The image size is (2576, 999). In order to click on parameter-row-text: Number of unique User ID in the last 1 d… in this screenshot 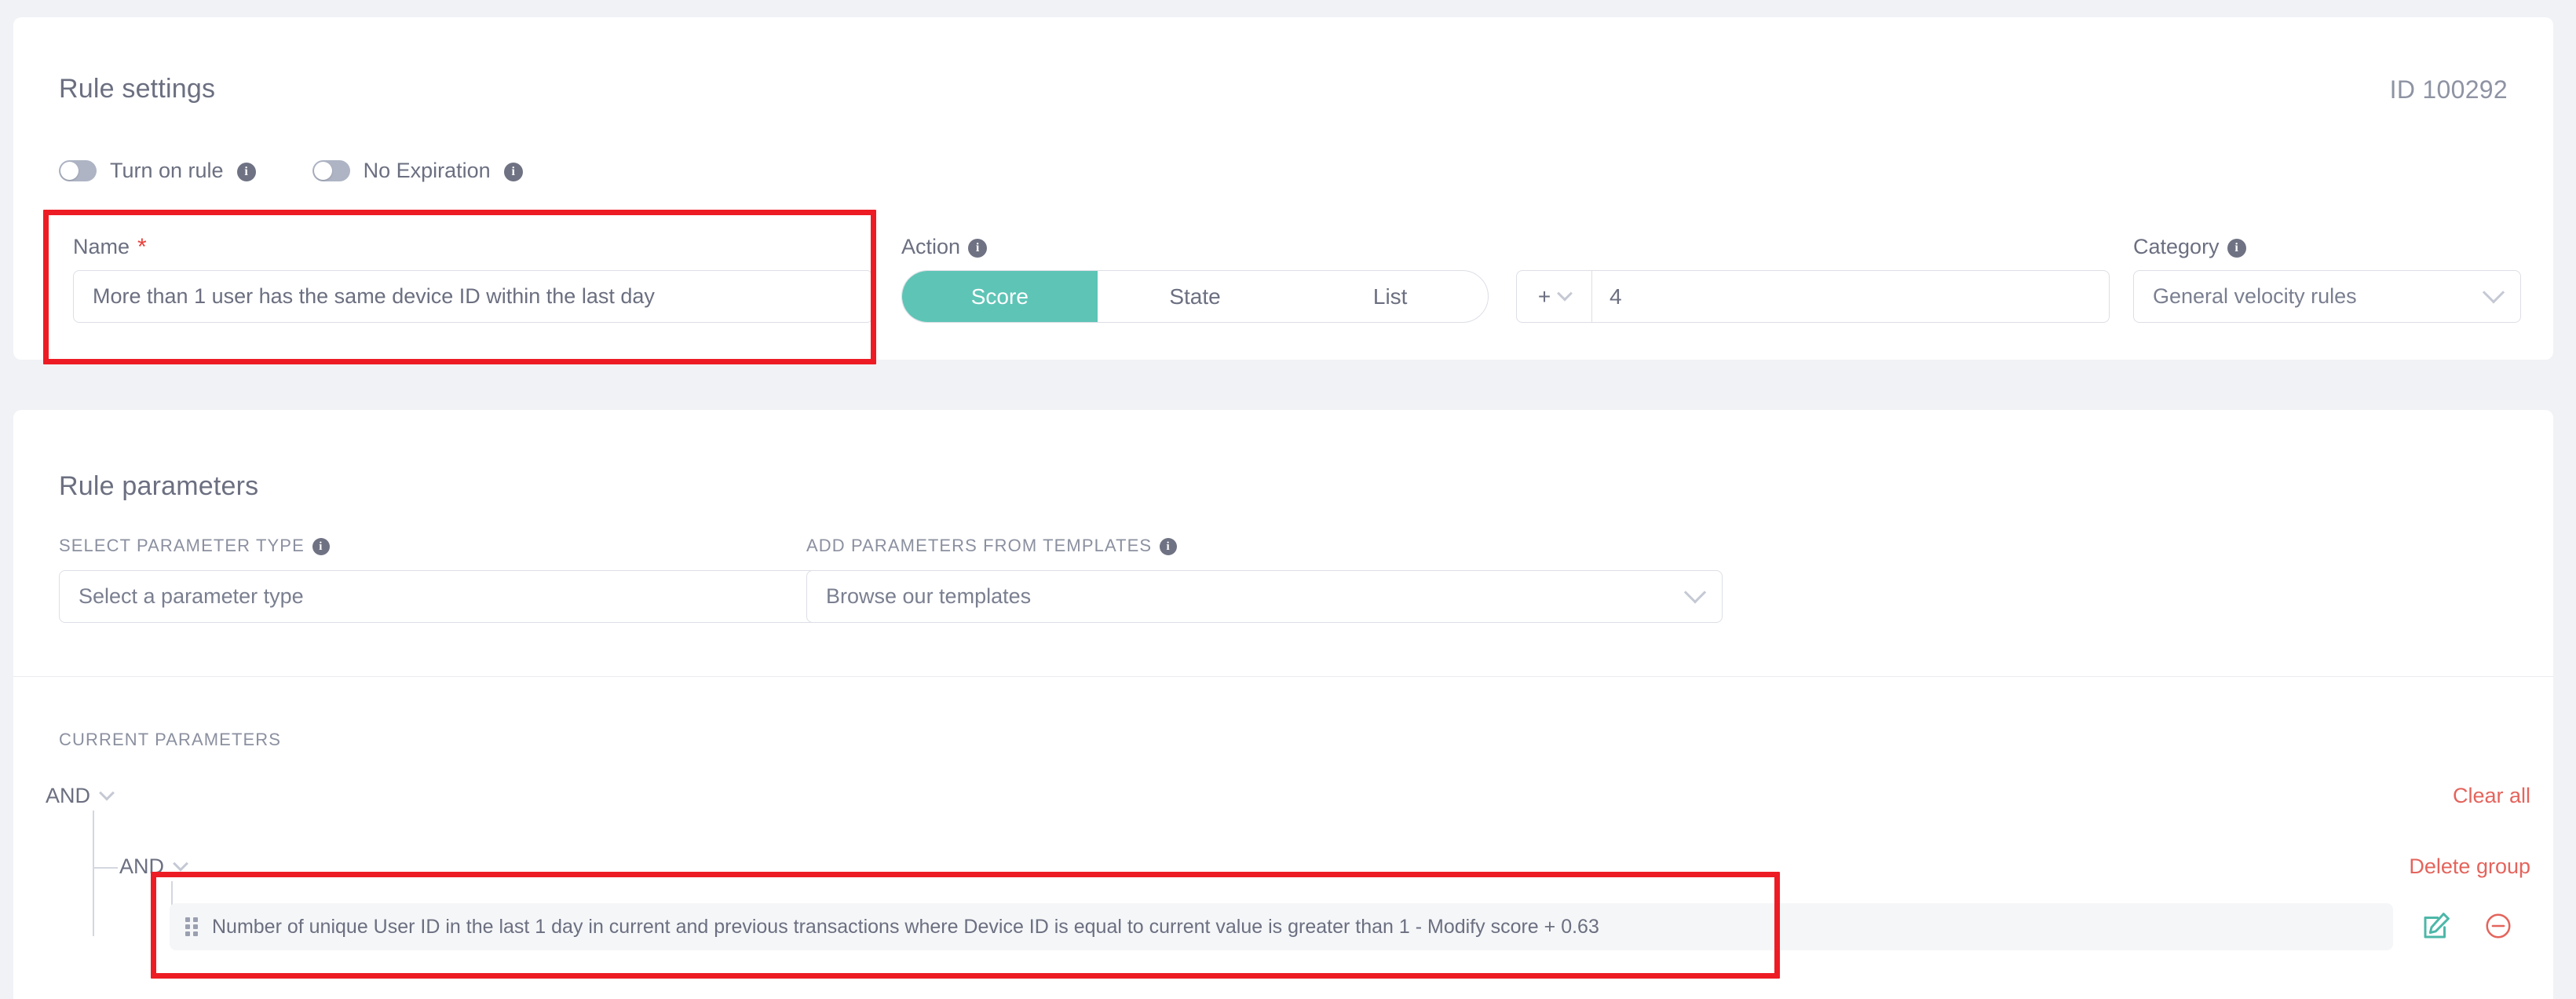, I will do `click(905, 926)`.